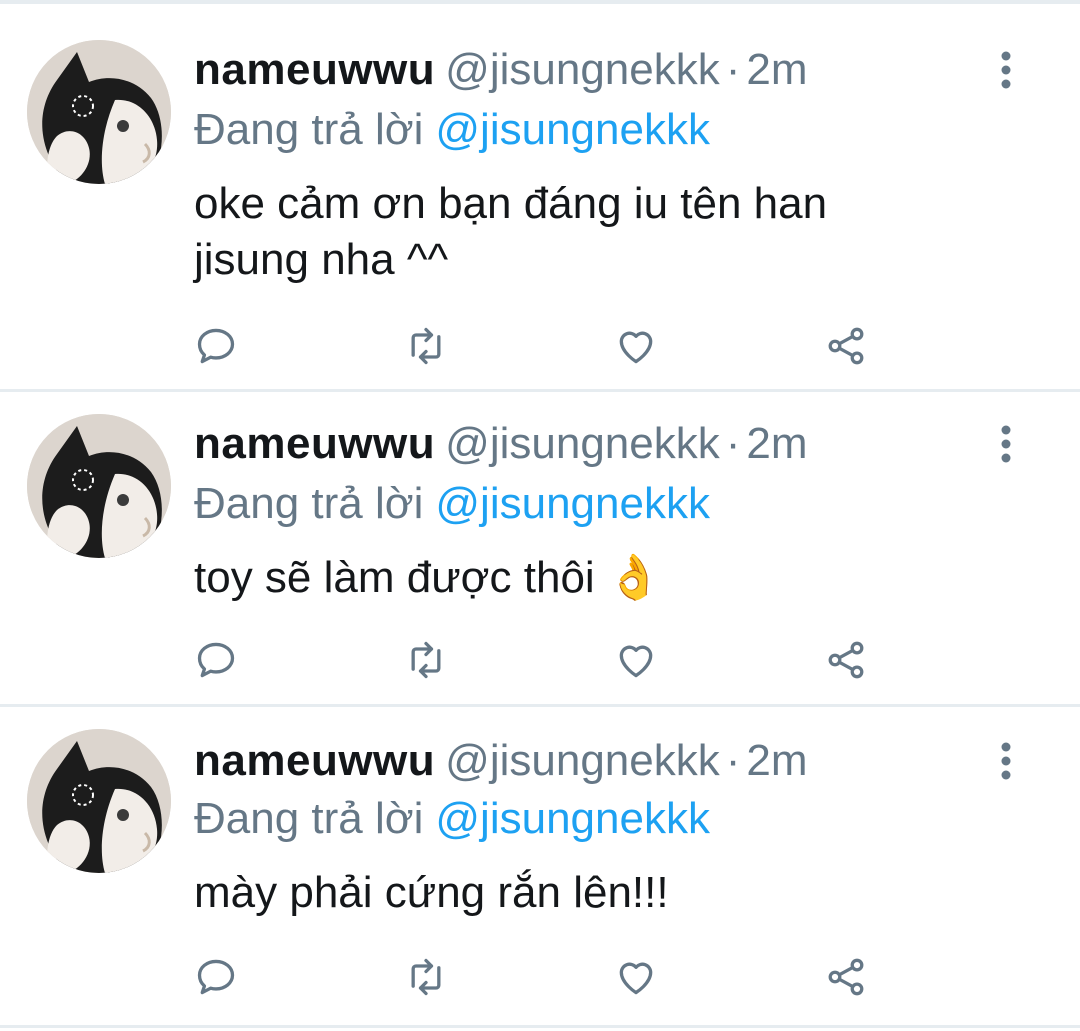 This screenshot has width=1080, height=1031. What do you see at coordinates (428, 577) in the screenshot?
I see `tweet-text-line: toy sẽ làm được thôi 👌` at bounding box center [428, 577].